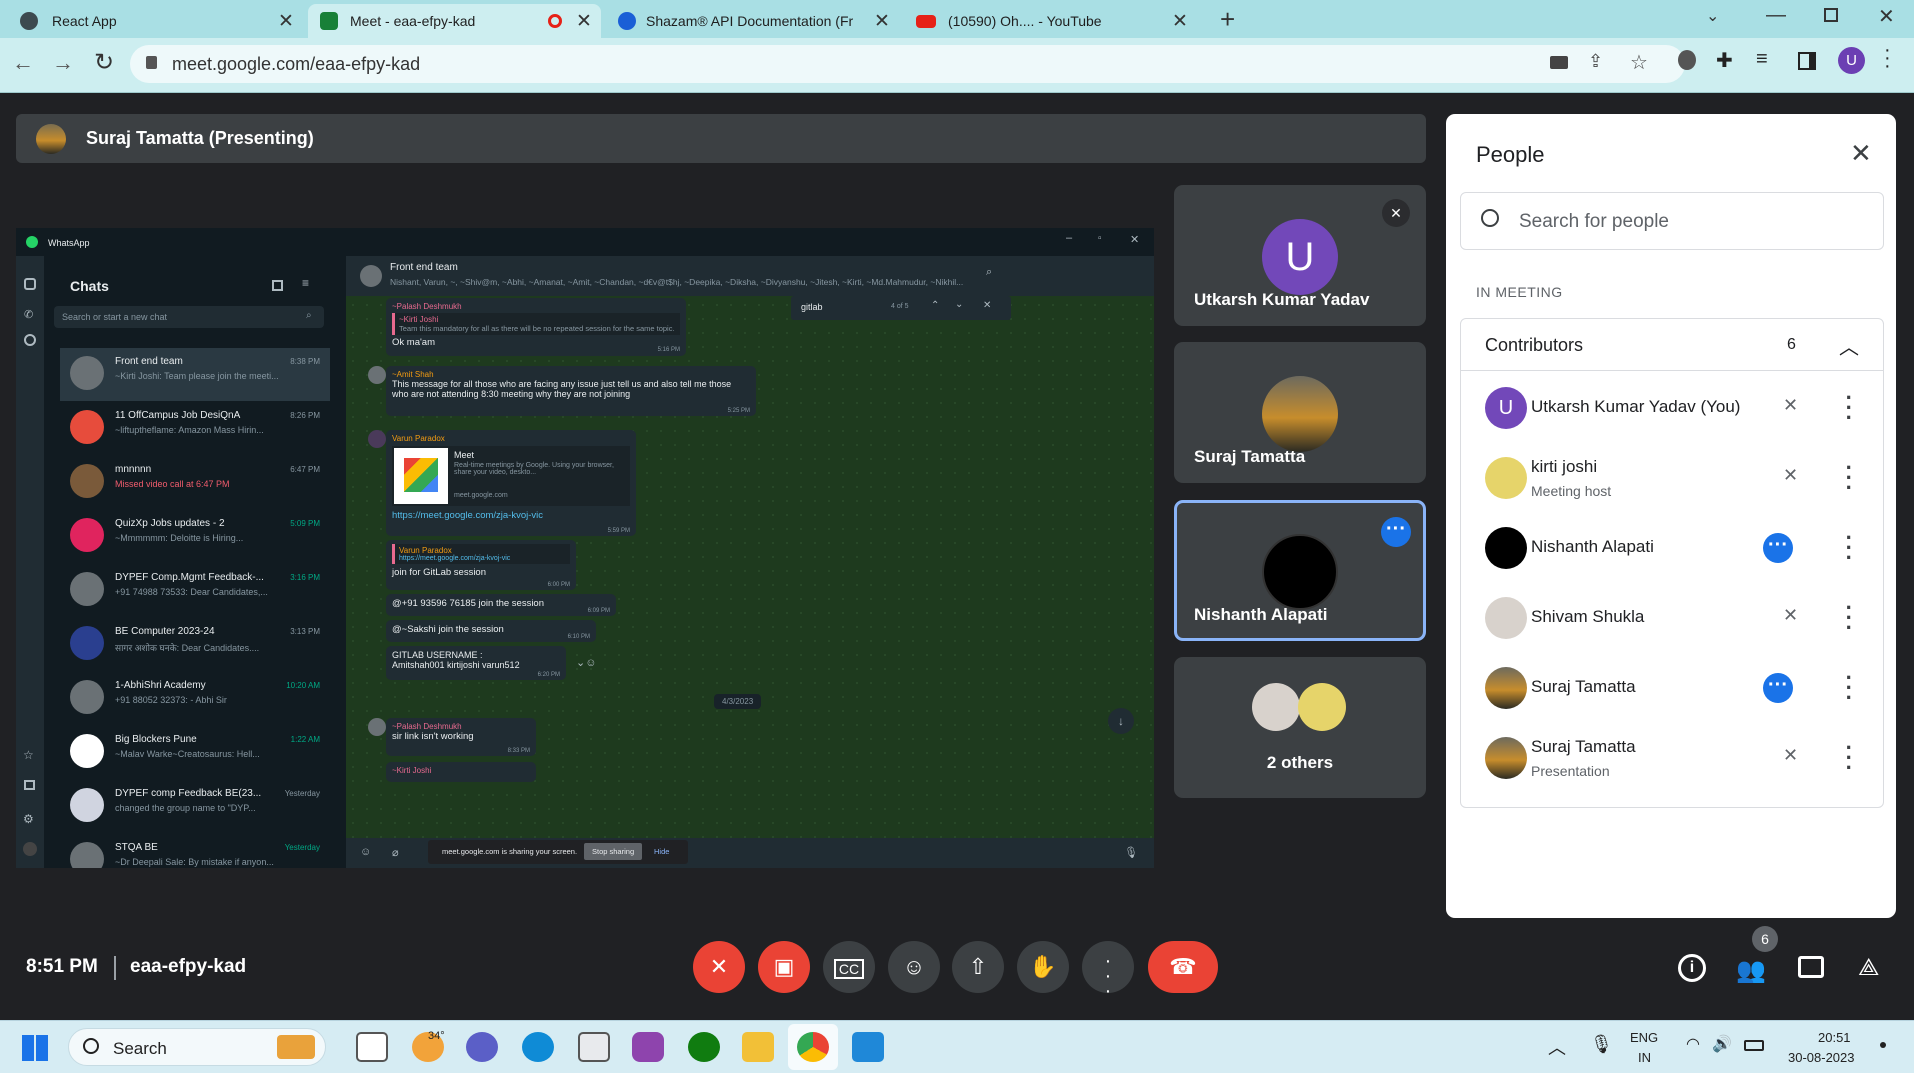  Describe the element at coordinates (1861, 153) in the screenshot. I see `close-icon: ✕` at that location.